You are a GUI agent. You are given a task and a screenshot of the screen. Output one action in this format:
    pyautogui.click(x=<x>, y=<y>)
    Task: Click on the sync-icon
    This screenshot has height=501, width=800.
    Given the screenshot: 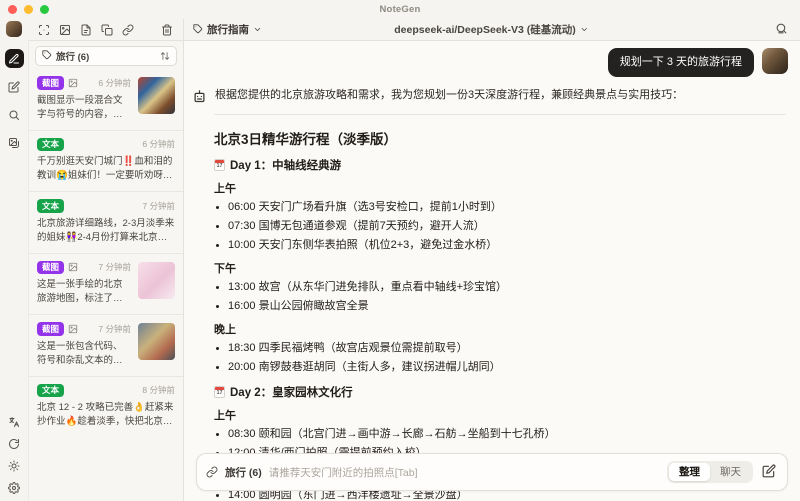 What is the action you would take?
    pyautogui.click(x=14, y=444)
    